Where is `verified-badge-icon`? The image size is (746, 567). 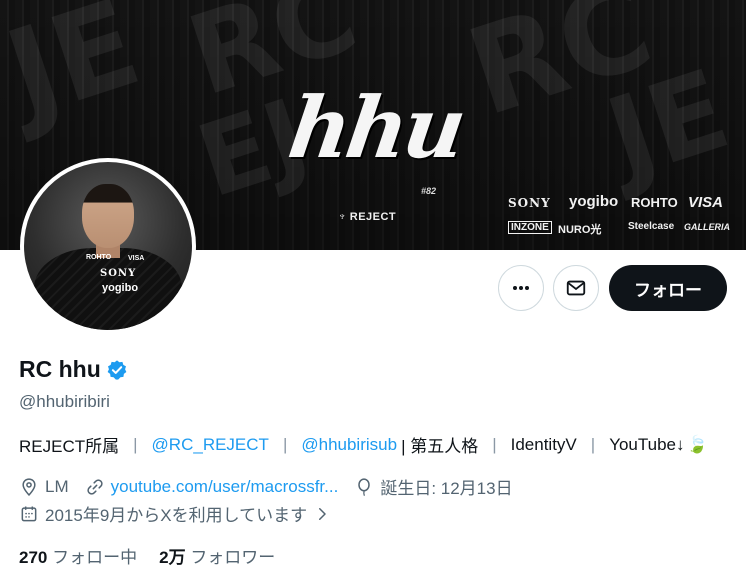 verified-badge-icon is located at coordinates (117, 370).